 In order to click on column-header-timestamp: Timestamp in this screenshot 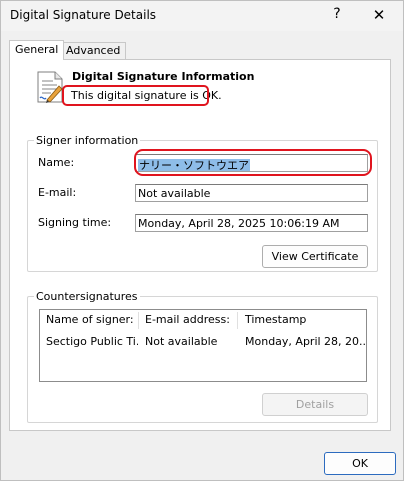, I will do `click(303, 320)`.